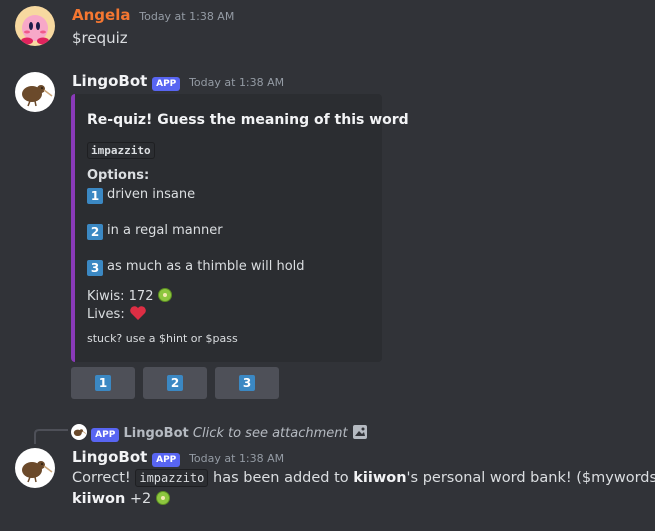  Describe the element at coordinates (172, 478) in the screenshot. I see `word-code: impazzito` at that location.